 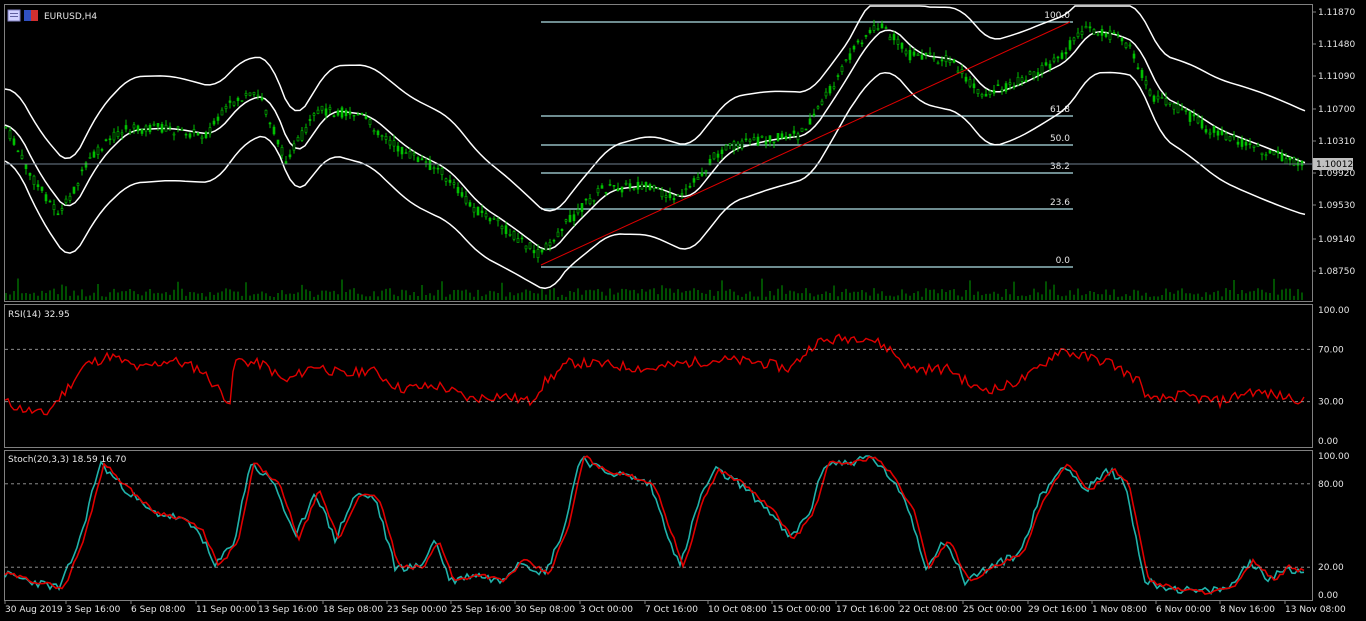 I want to click on time-tick-label: 17 Oct 16:00, so click(x=865, y=610).